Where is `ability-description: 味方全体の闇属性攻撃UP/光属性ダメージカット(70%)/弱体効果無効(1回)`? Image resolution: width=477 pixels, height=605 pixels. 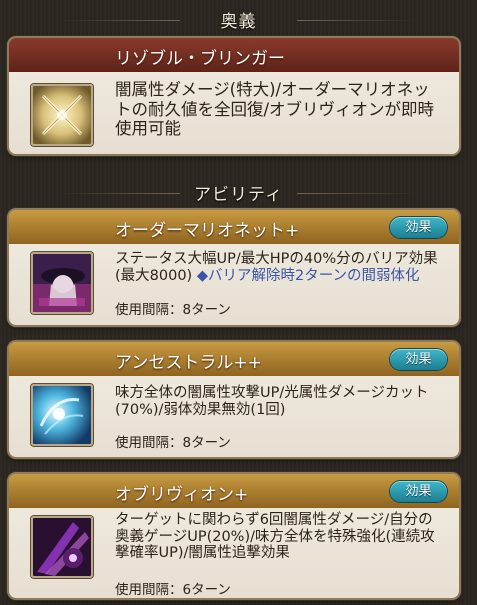
ability-description: 味方全体の闇属性攻撃UP/光属性ダメージカット(70%)/弱体効果無効(1回) is located at coordinates (272, 401).